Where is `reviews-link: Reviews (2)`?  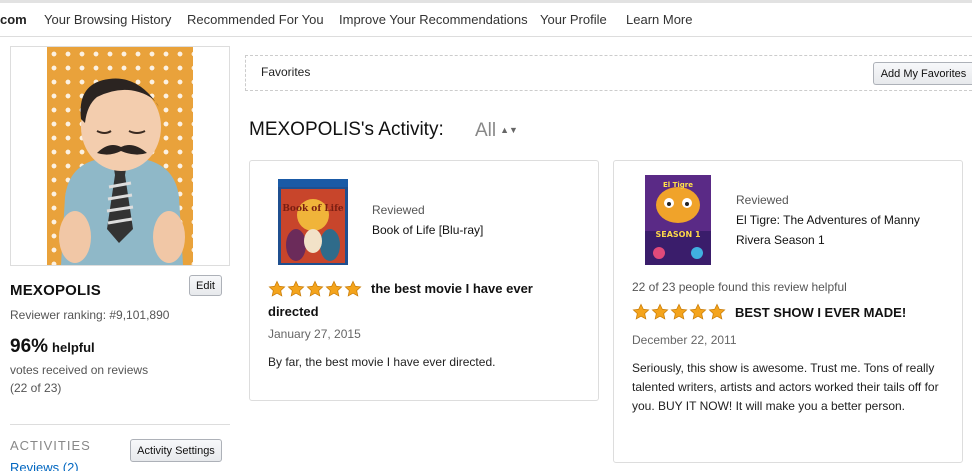
reviews-link: Reviews (2) is located at coordinates (44, 465).